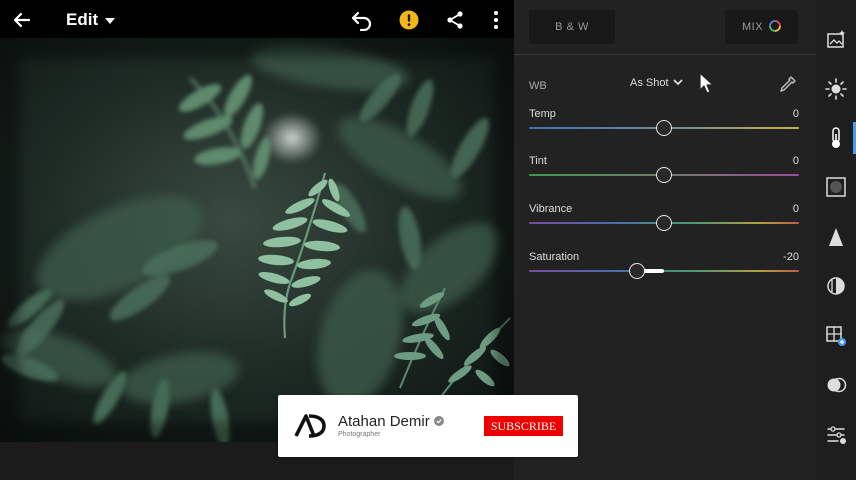 Image resolution: width=856 pixels, height=480 pixels. What do you see at coordinates (496, 20) in the screenshot?
I see `more-vertical-icon` at bounding box center [496, 20].